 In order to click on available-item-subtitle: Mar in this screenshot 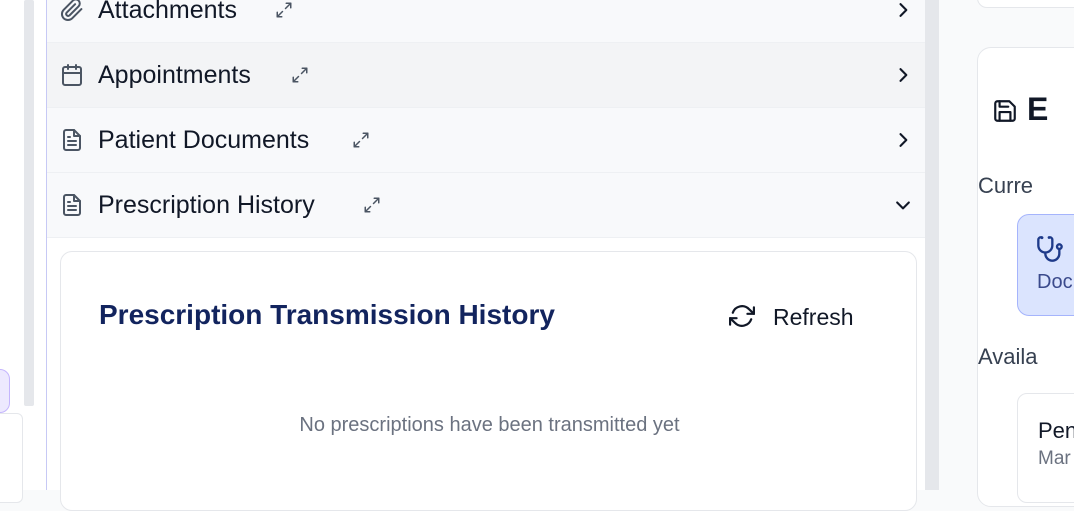, I will do `click(1054, 458)`.